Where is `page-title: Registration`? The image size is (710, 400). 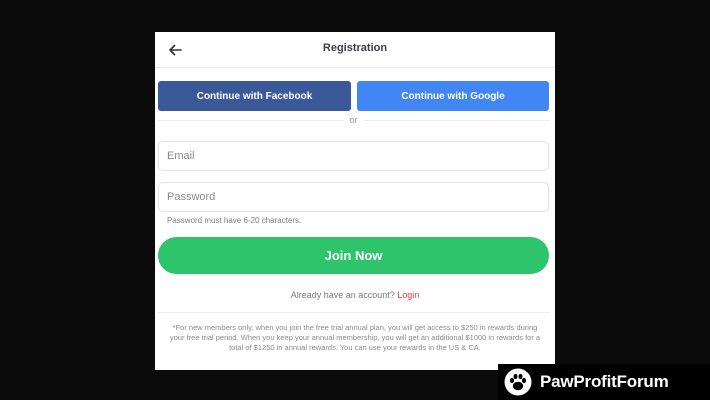 page-title: Registration is located at coordinates (355, 48).